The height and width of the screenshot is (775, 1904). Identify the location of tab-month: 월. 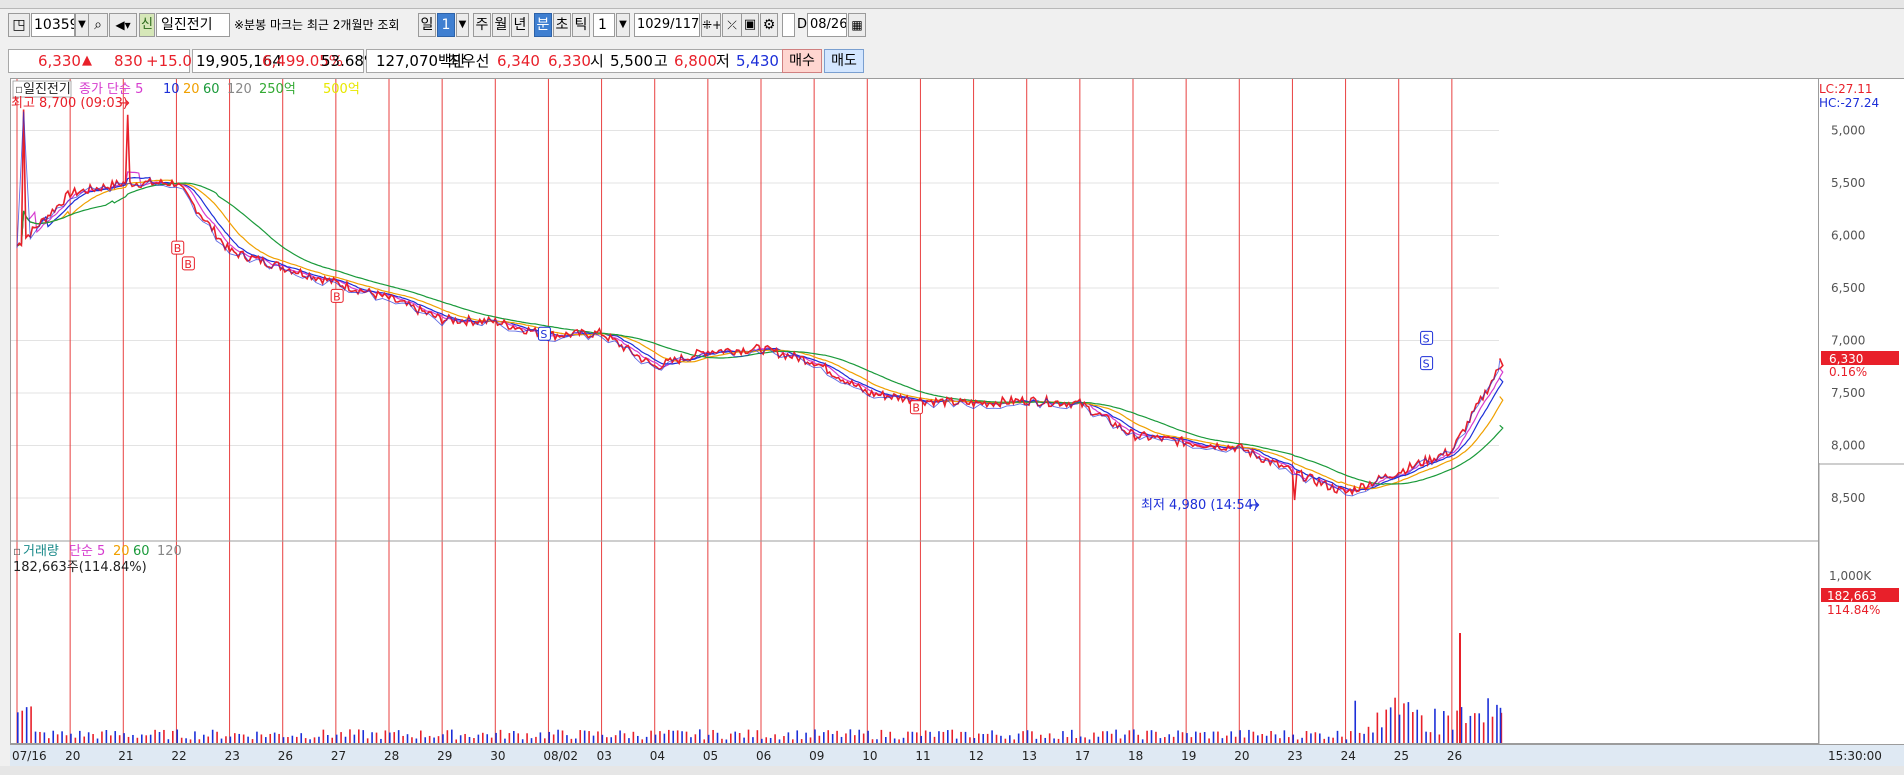
(501, 25).